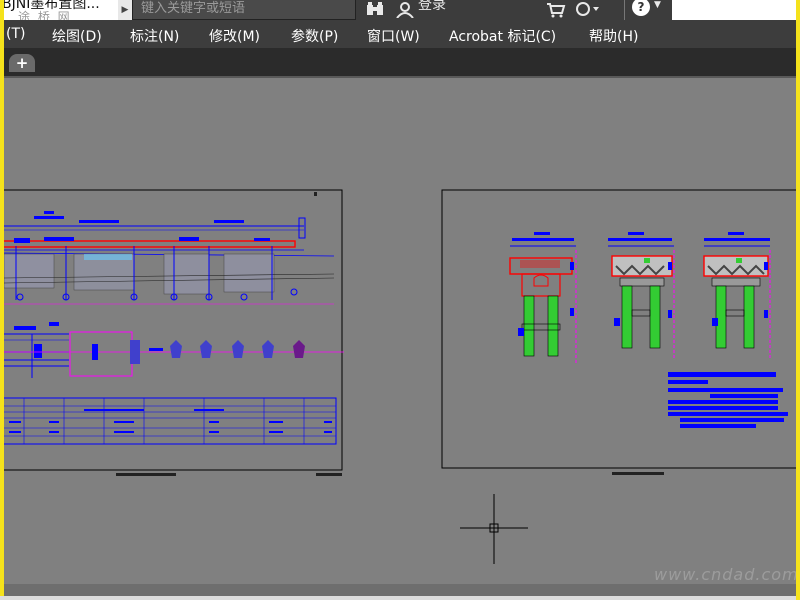  I want to click on menu-acrobat-markup: Acrobat 标记(C), so click(502, 36).